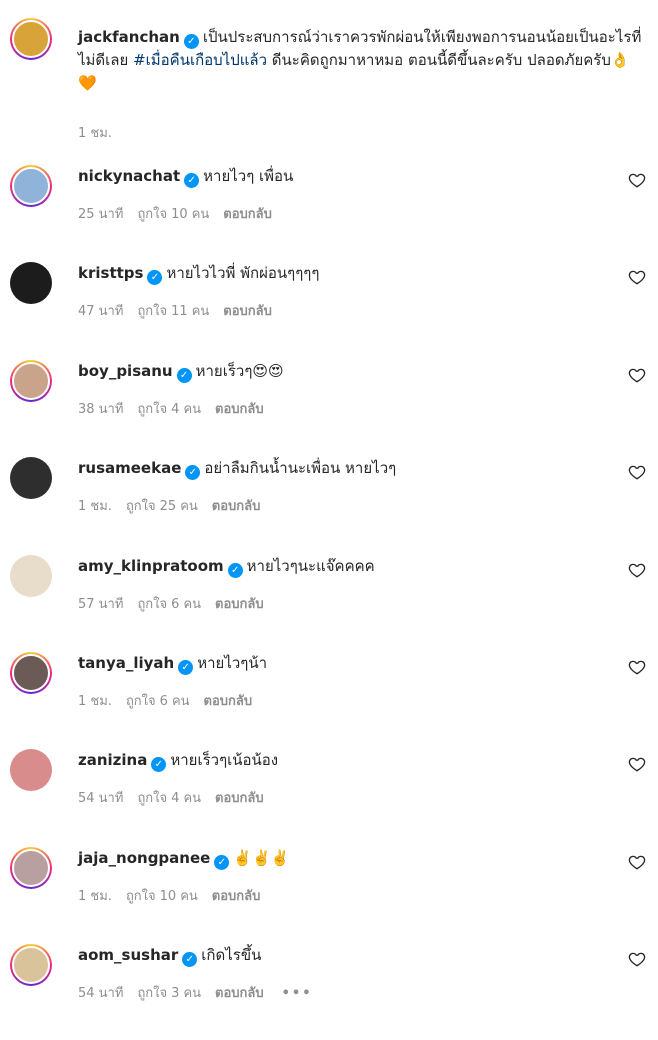 The image size is (658, 1040). Describe the element at coordinates (224, 760) in the screenshot. I see `comment-text: หายเร็วๆเน้อน้อง` at that location.